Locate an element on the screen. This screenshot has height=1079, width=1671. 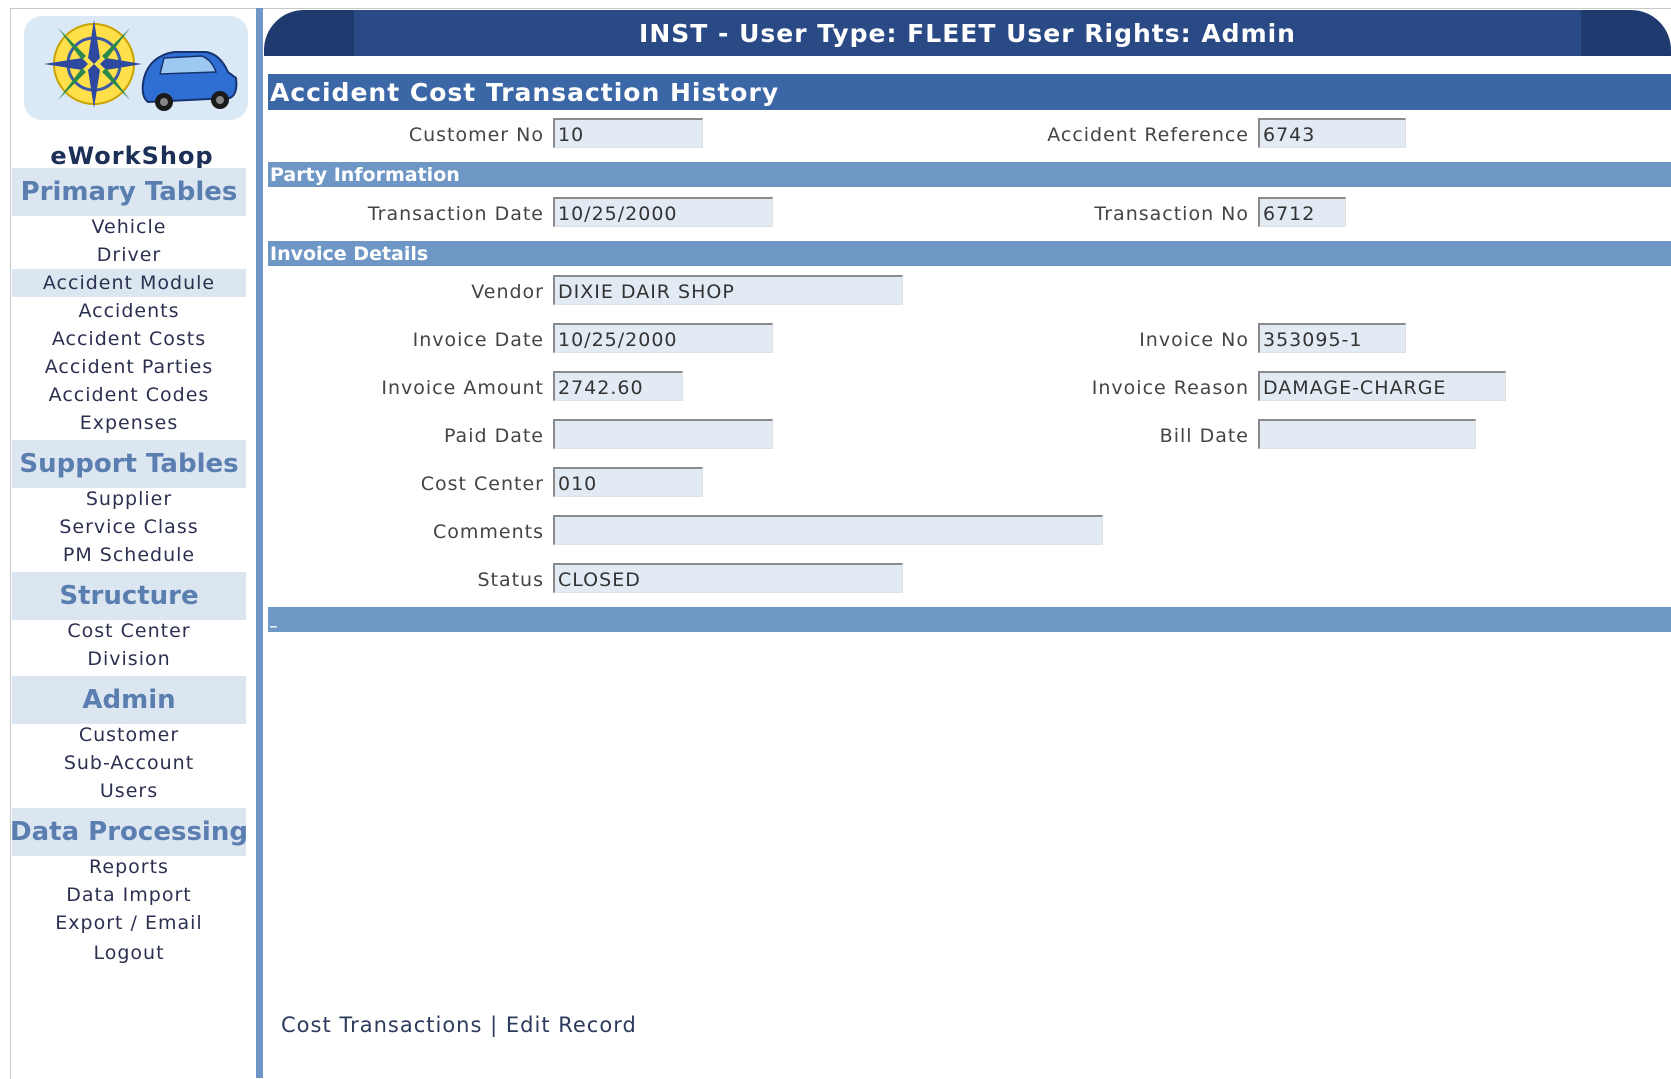
sidebar-divider is located at coordinates (259, 543).